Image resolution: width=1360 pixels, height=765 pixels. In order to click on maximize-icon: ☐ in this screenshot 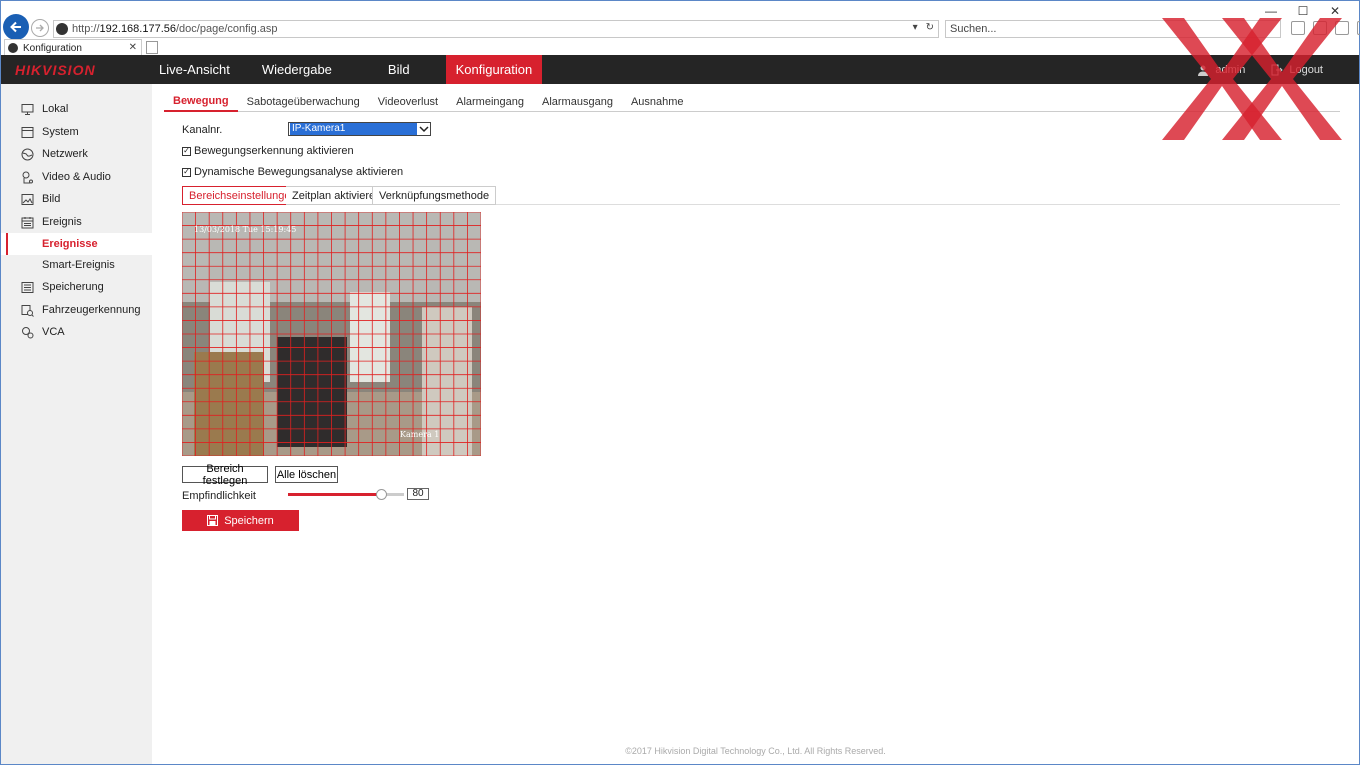, I will do `click(1303, 11)`.